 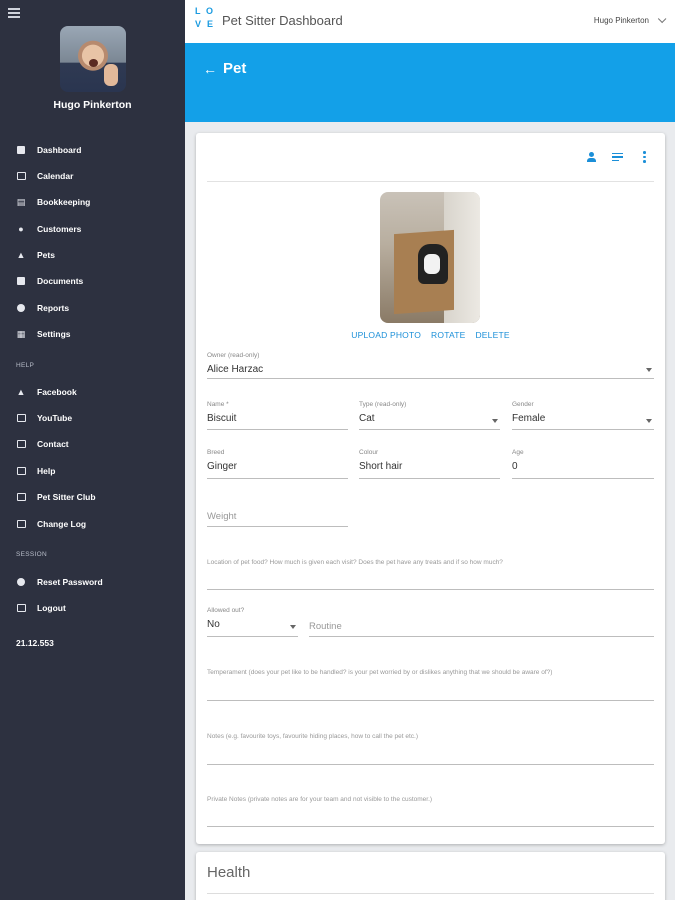 What do you see at coordinates (583, 415) in the screenshot?
I see `gender-select: Gender Female` at bounding box center [583, 415].